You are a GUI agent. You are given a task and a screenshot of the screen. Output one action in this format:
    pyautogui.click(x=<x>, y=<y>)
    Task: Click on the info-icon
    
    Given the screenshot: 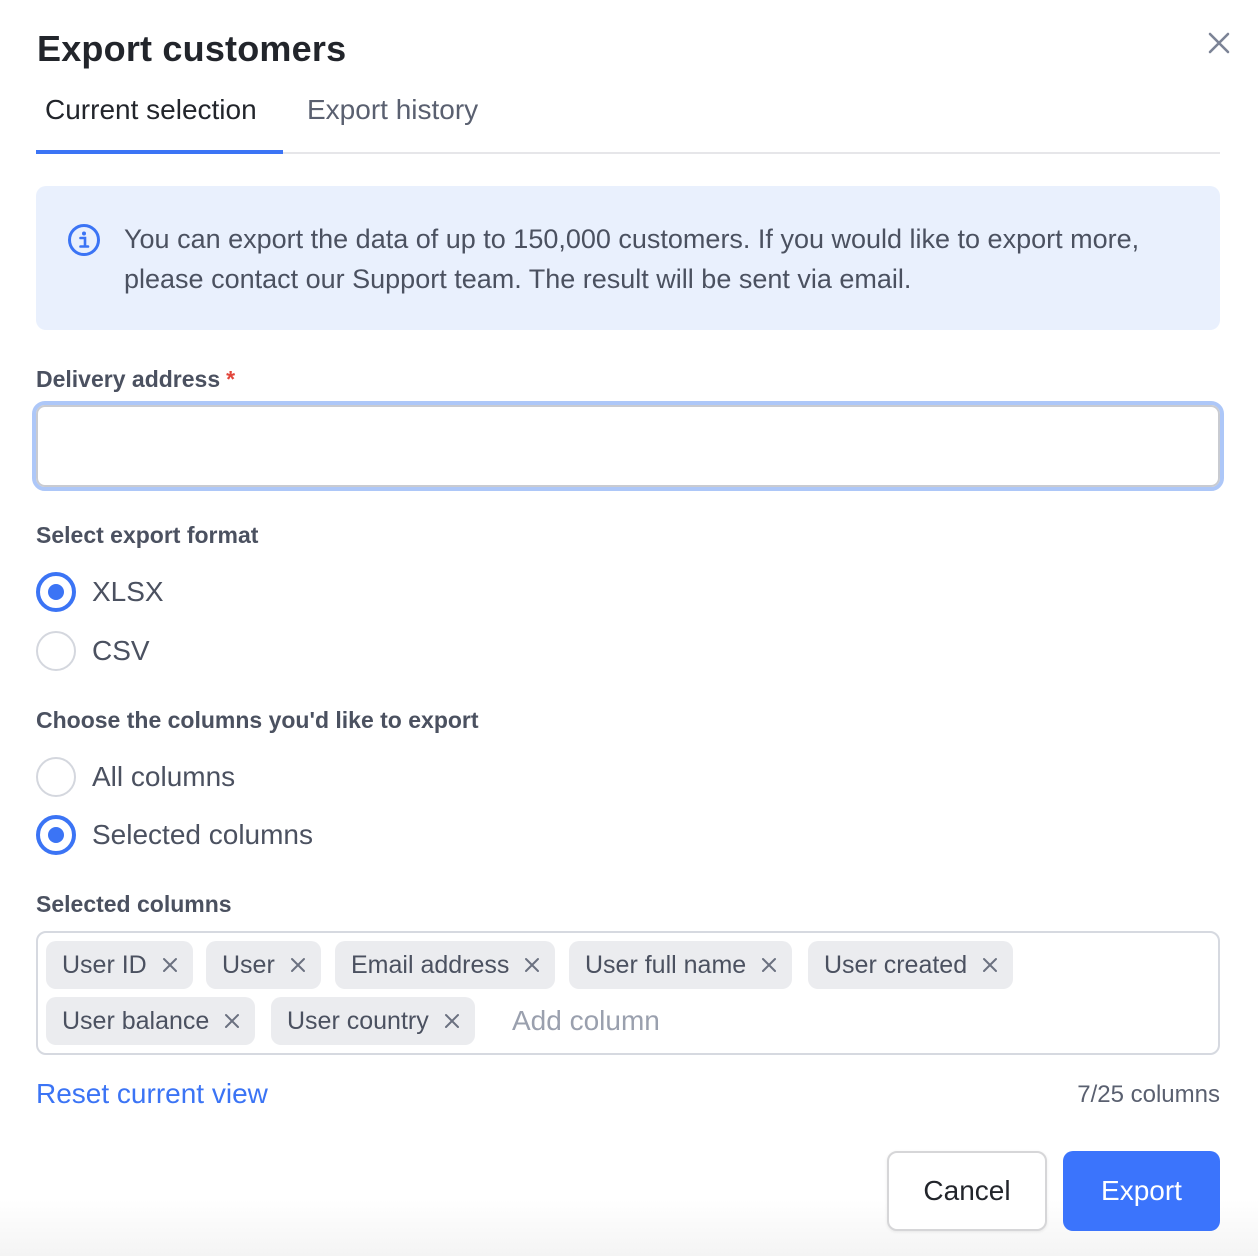 What is the action you would take?
    pyautogui.click(x=84, y=240)
    